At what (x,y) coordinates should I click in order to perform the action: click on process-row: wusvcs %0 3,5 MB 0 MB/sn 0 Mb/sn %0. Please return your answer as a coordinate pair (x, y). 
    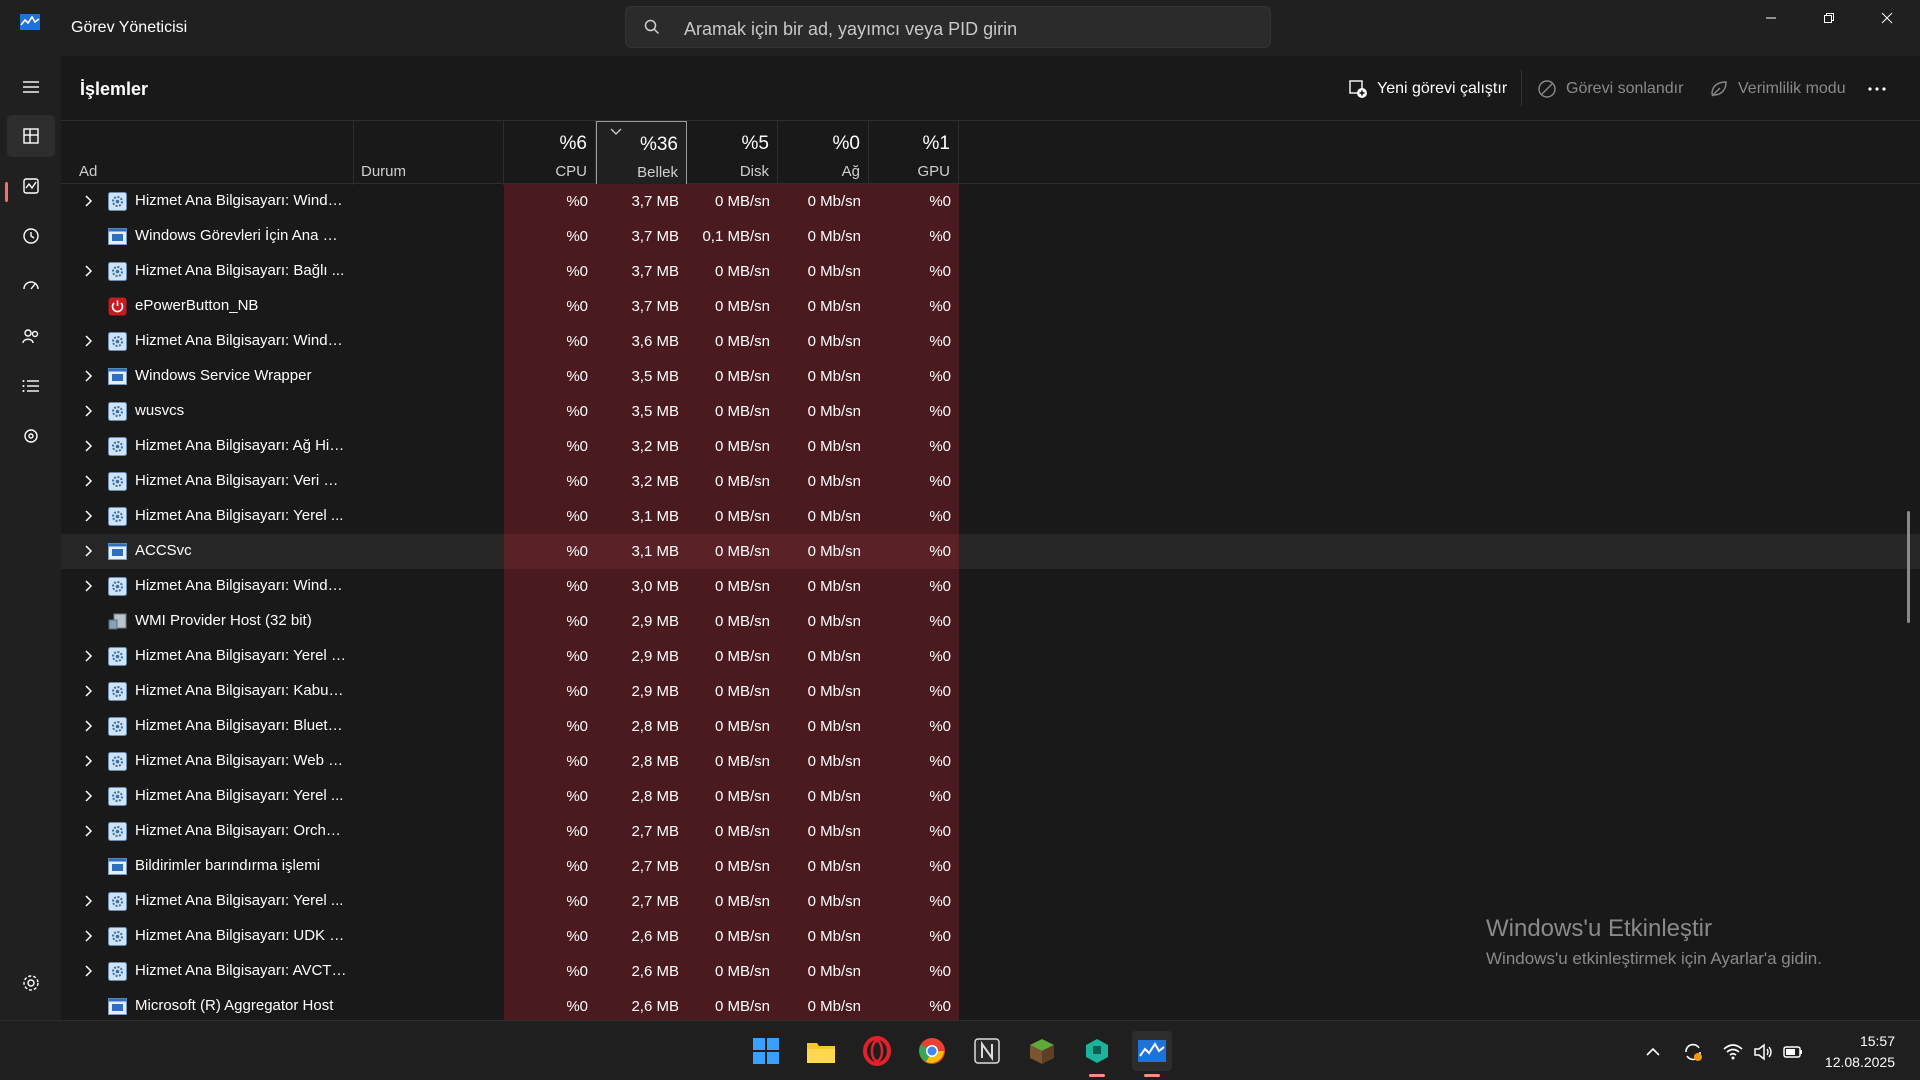
    Looking at the image, I should click on (990, 411).